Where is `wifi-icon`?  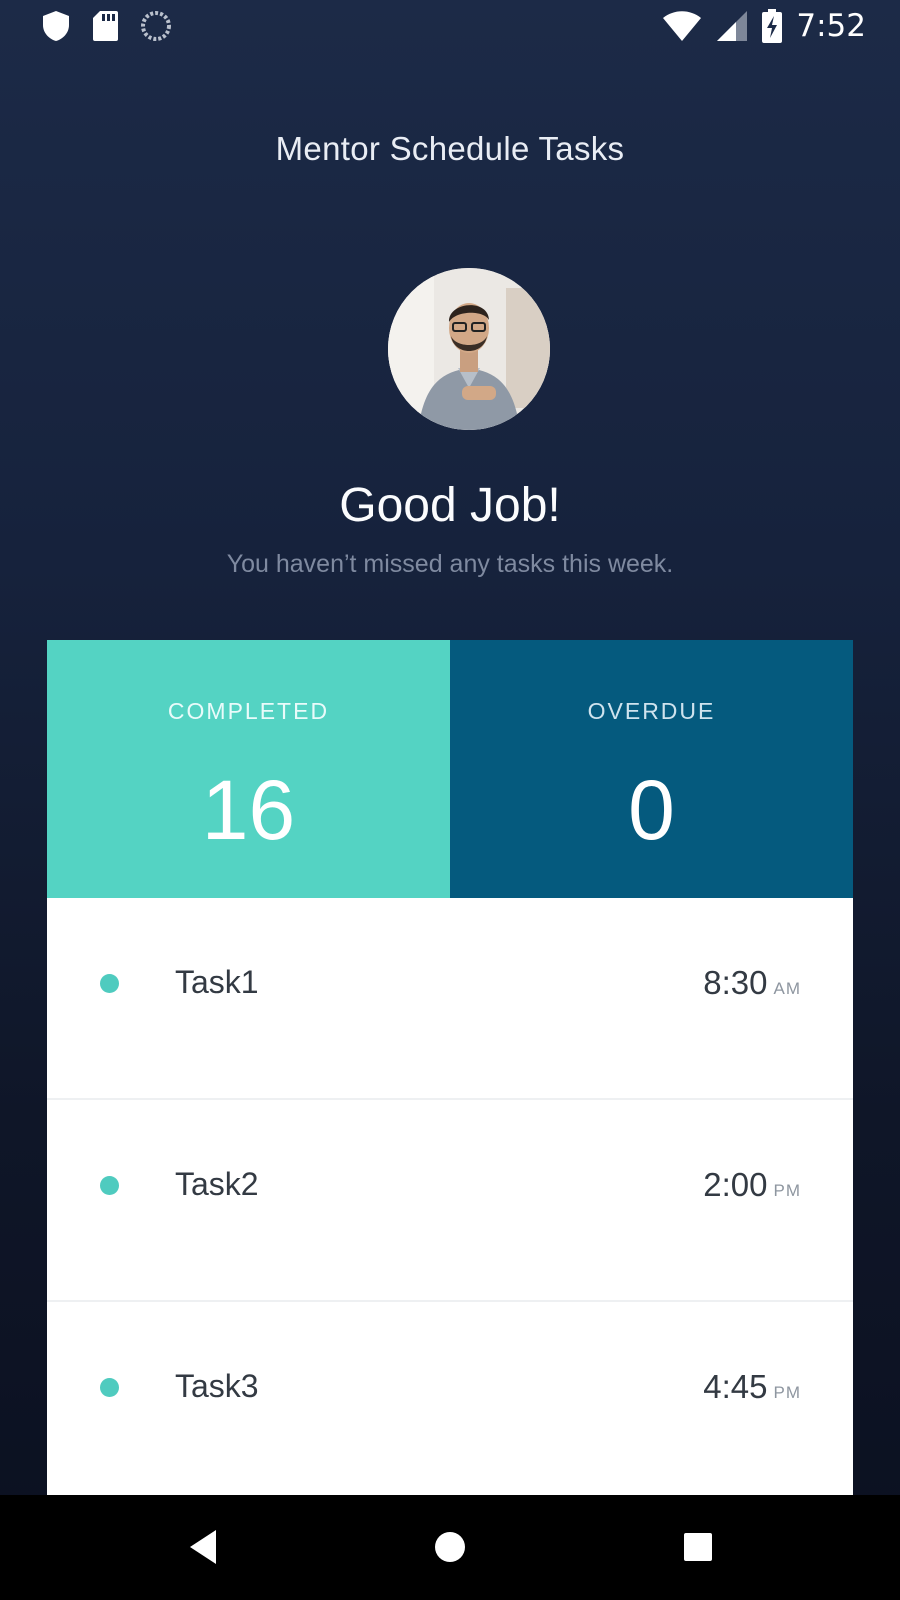
wifi-icon is located at coordinates (682, 26).